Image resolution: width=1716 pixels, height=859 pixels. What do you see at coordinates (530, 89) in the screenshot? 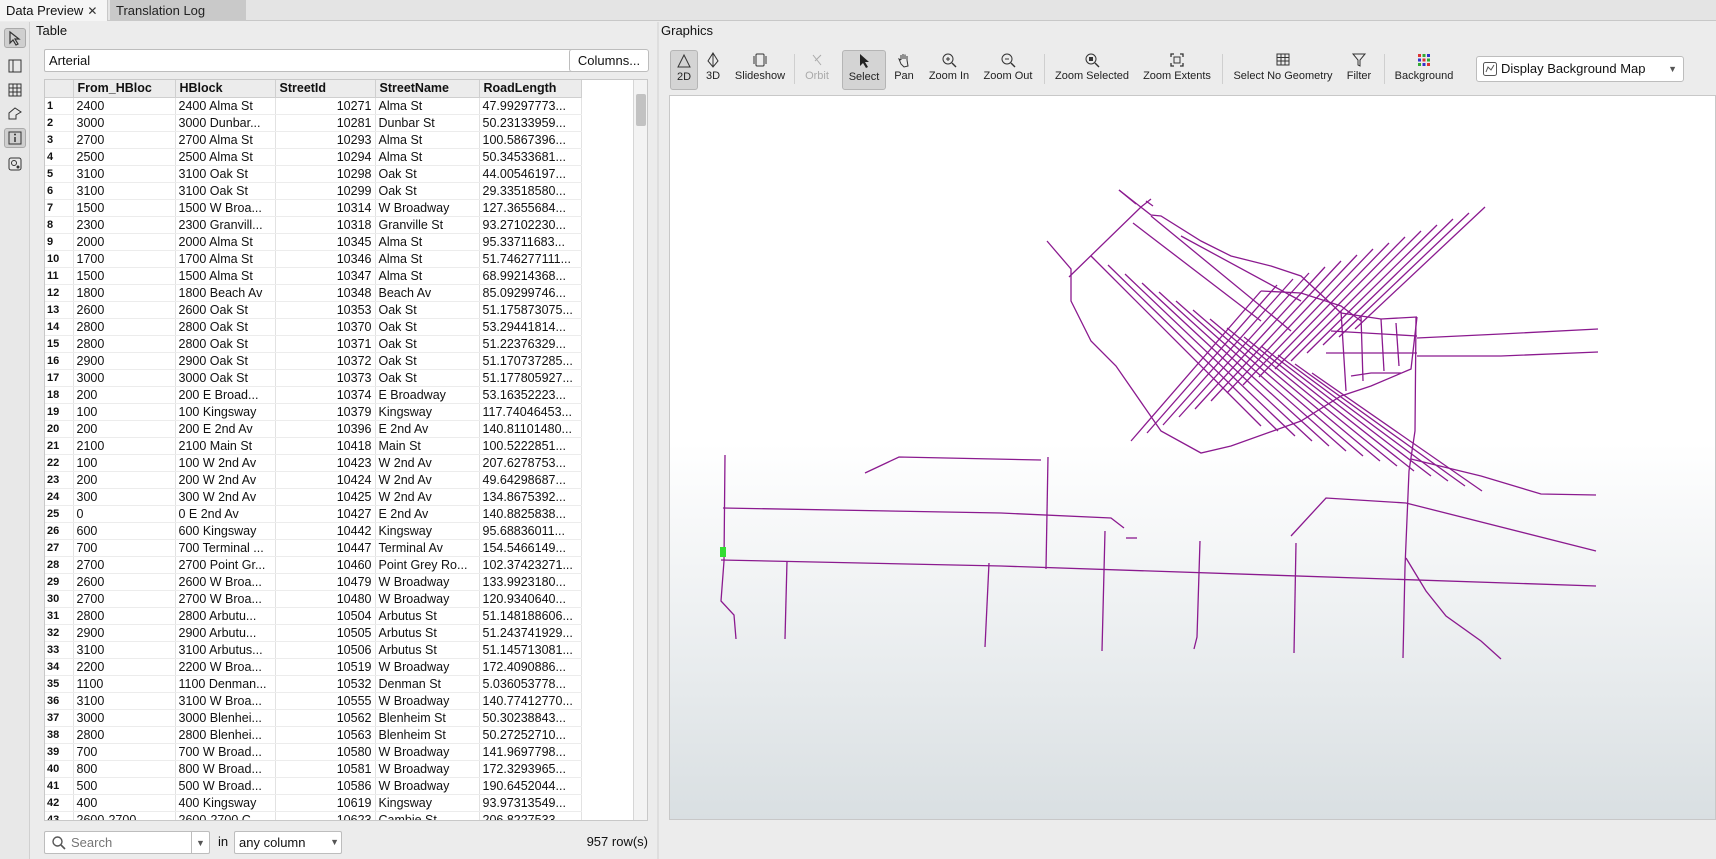
I see `column-header: RoadLength` at bounding box center [530, 89].